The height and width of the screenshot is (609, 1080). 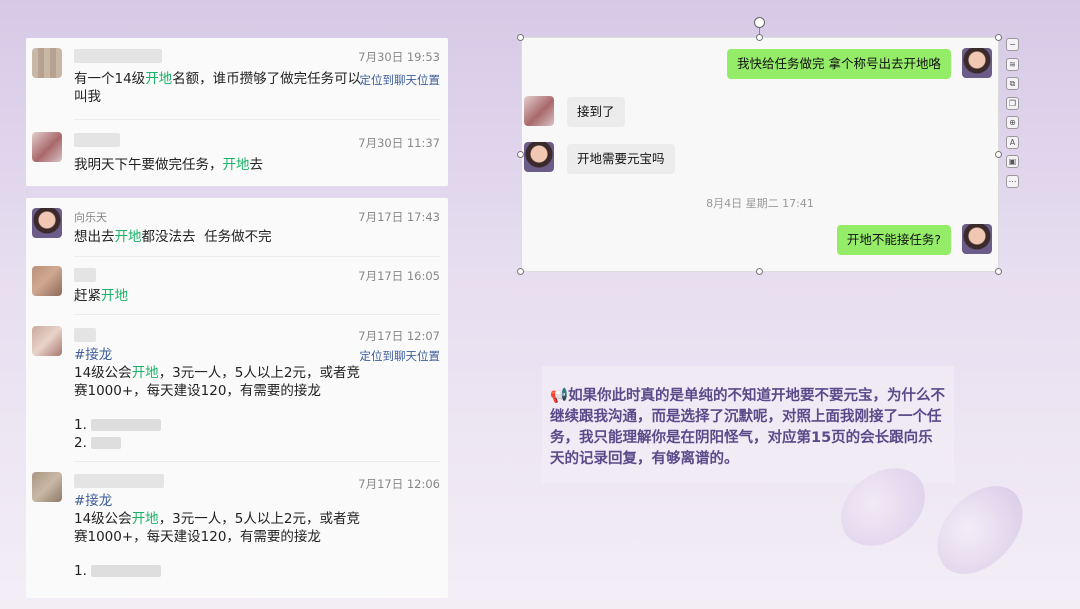 What do you see at coordinates (1012, 161) in the screenshot?
I see `image-icon: ▣` at bounding box center [1012, 161].